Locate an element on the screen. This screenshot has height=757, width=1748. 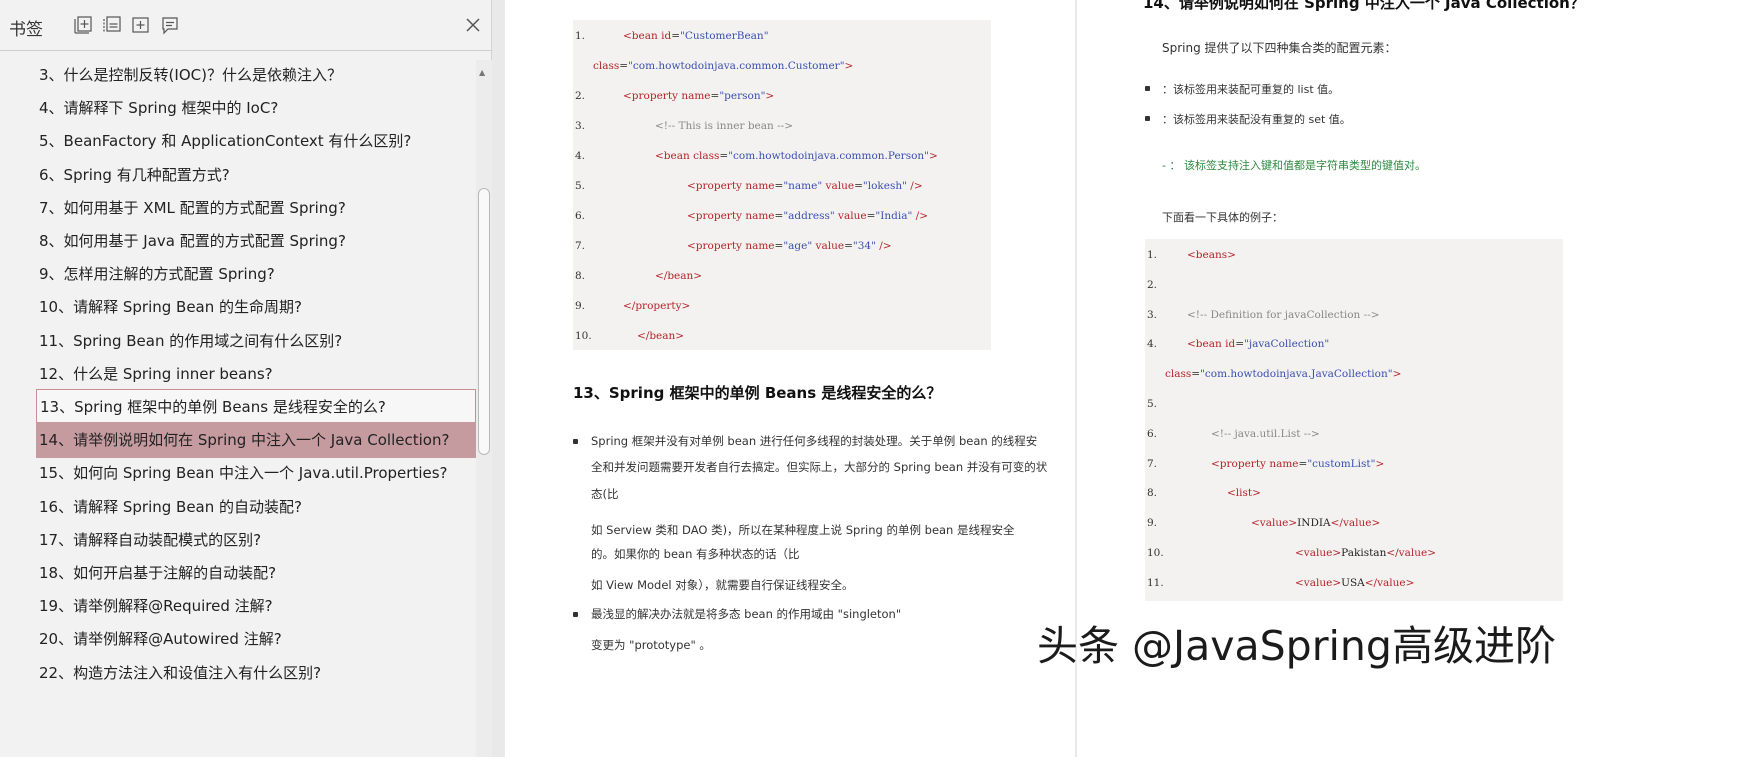
code-line: 6. <!-- java.util.List --> is located at coordinates (1233, 434).